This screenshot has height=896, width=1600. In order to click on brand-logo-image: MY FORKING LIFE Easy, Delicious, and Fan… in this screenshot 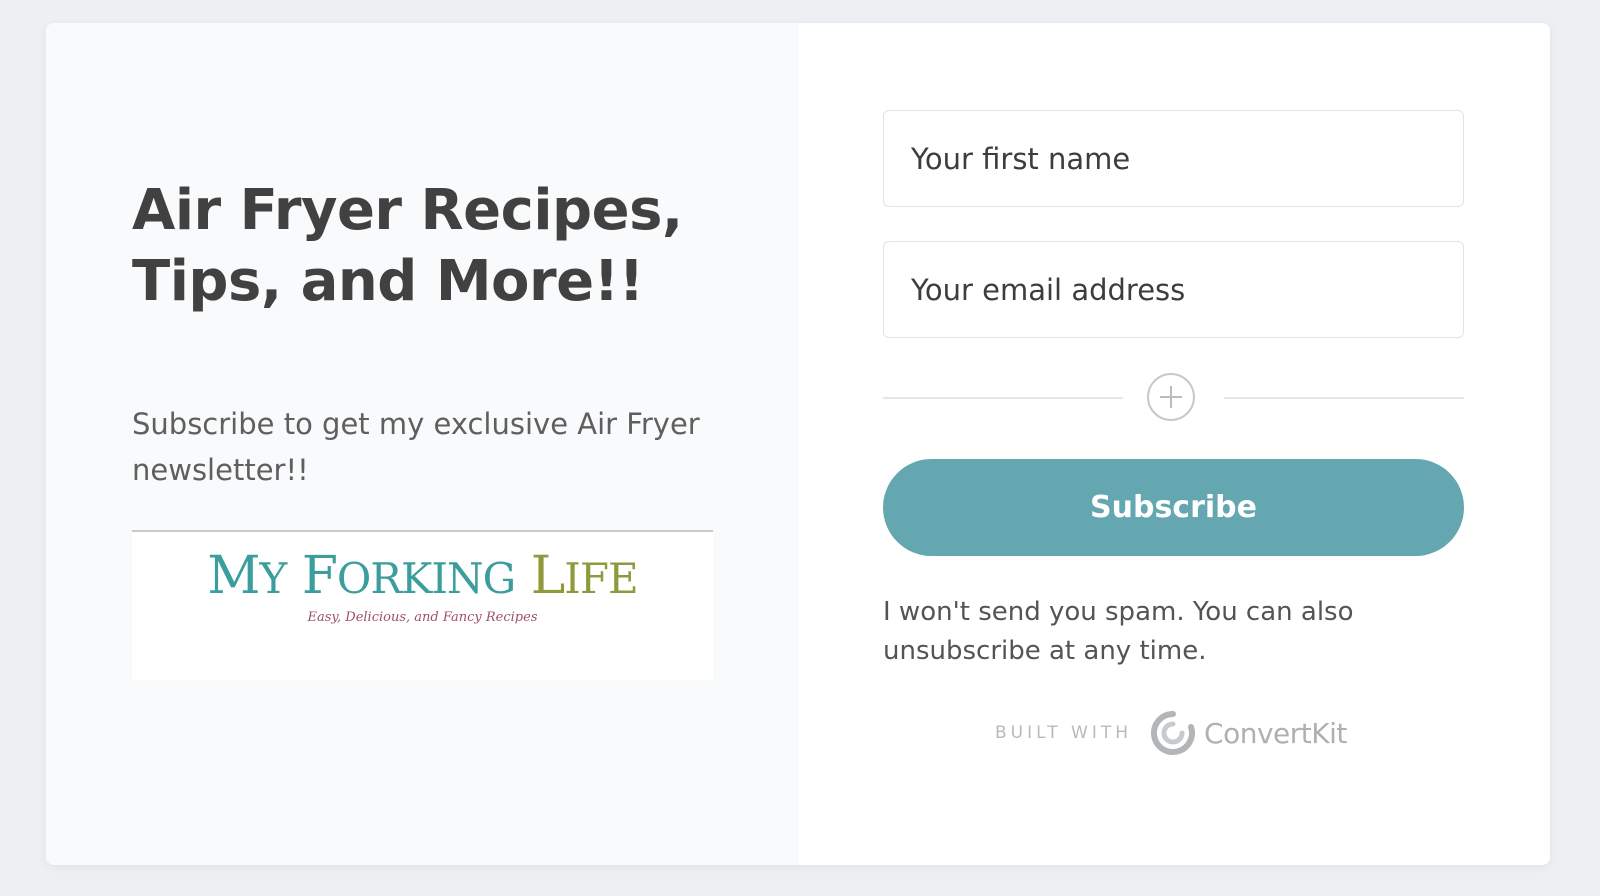, I will do `click(422, 605)`.